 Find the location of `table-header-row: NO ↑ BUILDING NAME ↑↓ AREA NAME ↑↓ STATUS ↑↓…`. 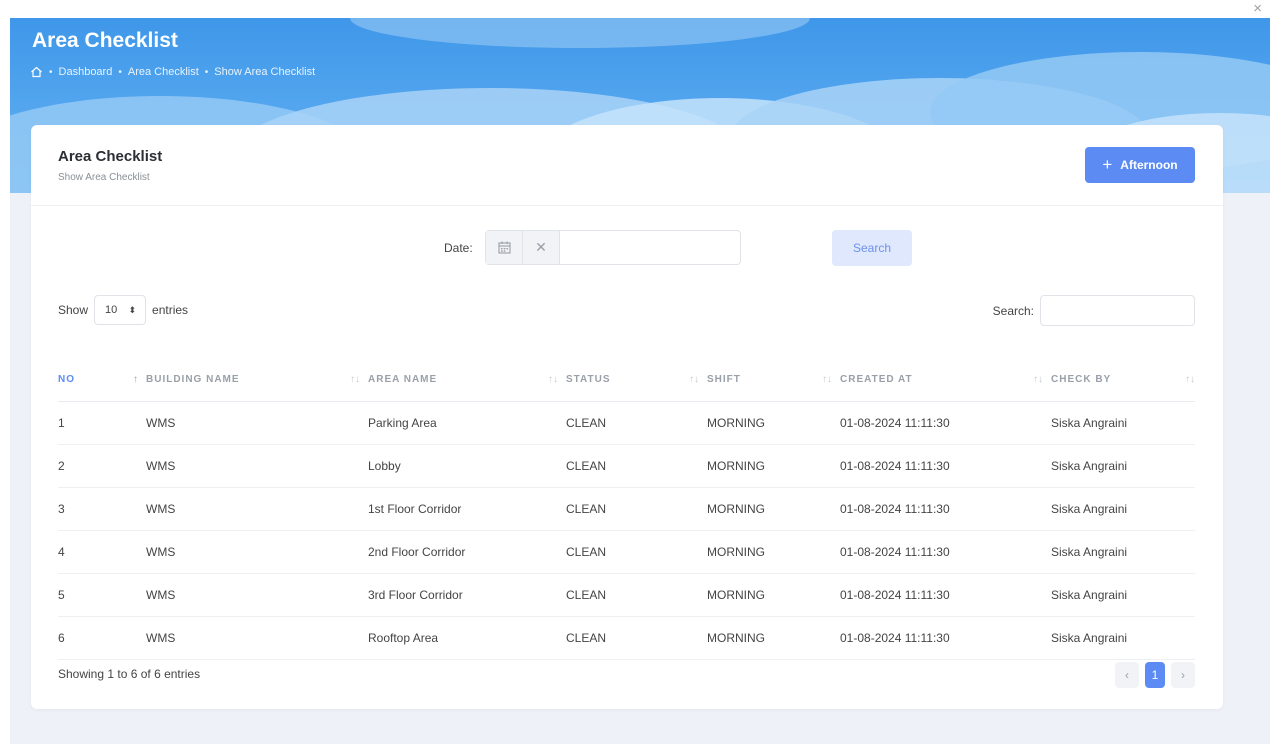

table-header-row: NO ↑ BUILDING NAME ↑↓ AREA NAME ↑↓ STATUS ↑↓… is located at coordinates (626, 380).